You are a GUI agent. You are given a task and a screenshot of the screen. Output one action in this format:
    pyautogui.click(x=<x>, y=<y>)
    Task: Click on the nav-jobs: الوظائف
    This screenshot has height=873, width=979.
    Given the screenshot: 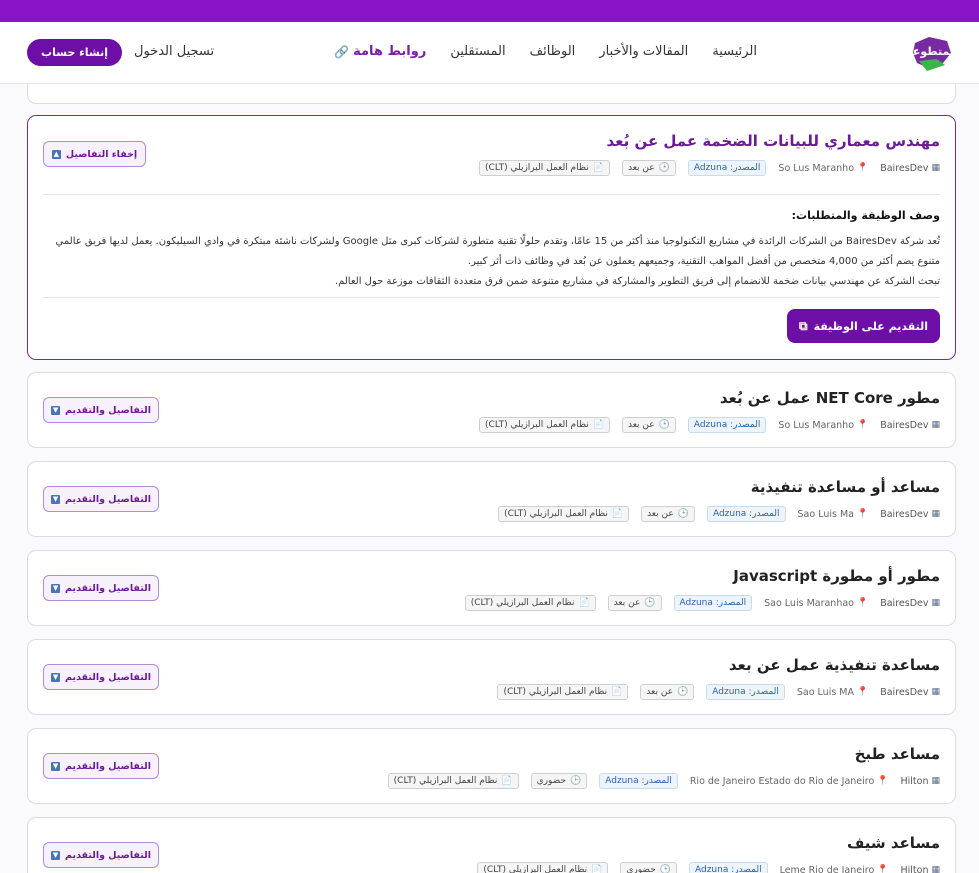 What is the action you would take?
    pyautogui.click(x=553, y=51)
    